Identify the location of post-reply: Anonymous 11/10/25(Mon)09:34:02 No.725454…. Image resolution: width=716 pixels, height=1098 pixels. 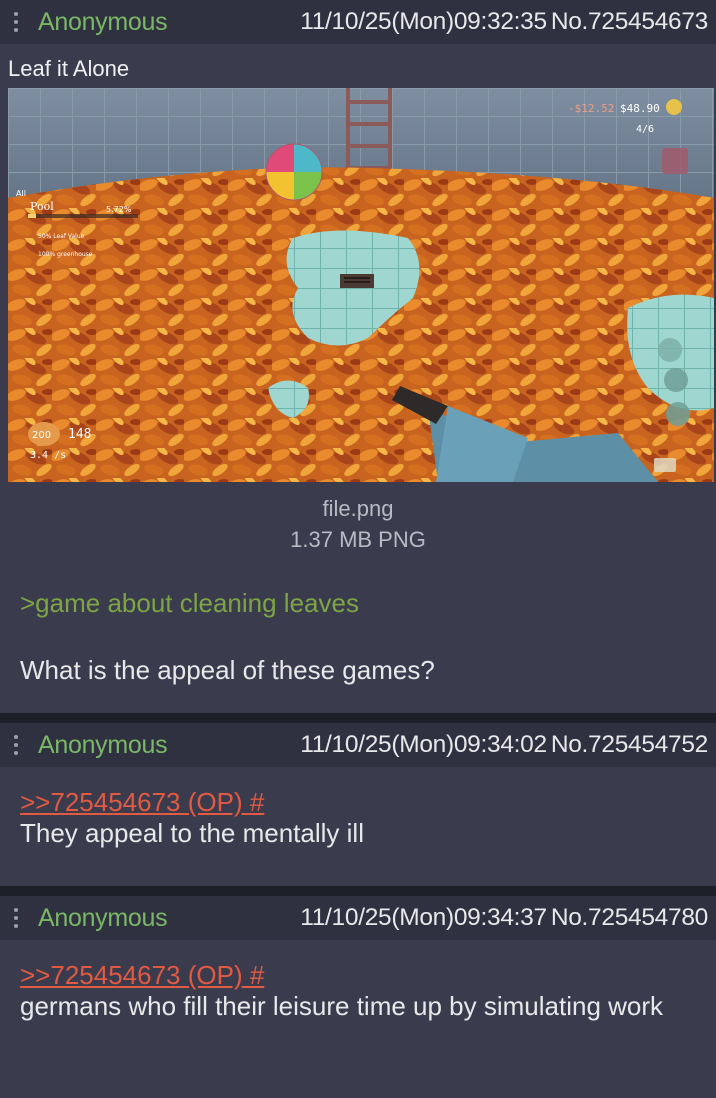
(358, 804).